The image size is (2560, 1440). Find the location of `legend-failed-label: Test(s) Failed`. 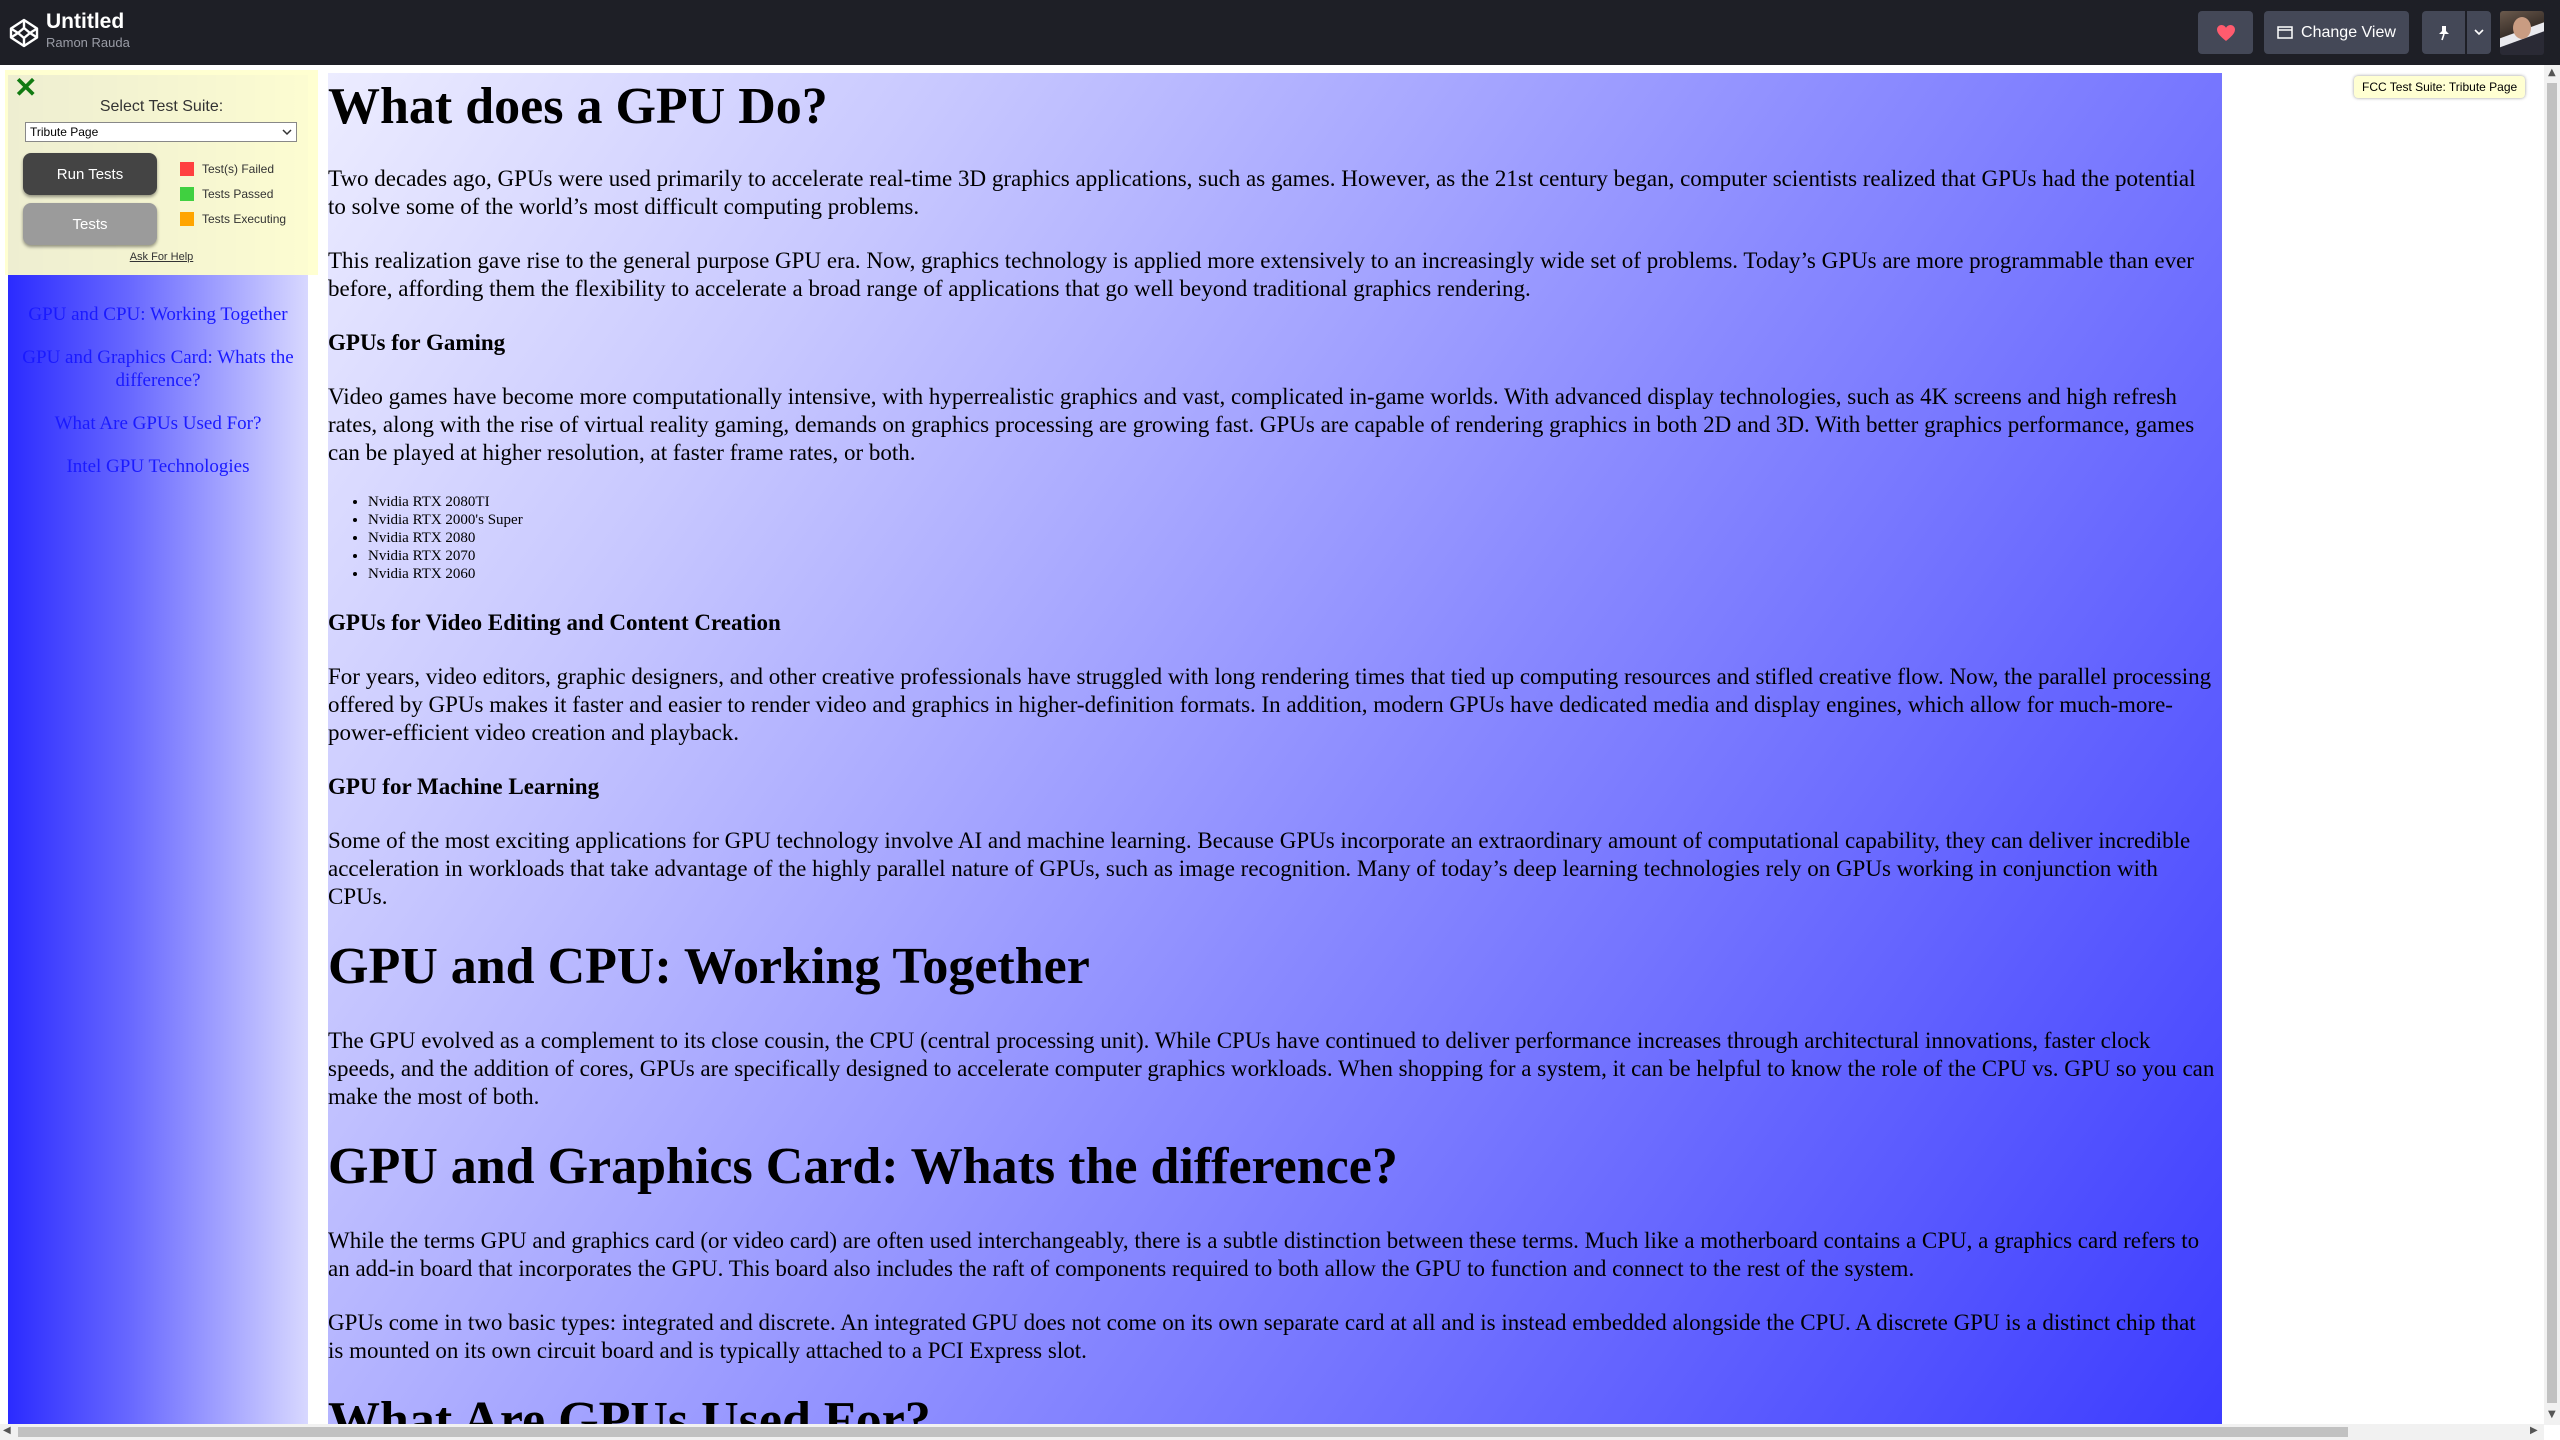

legend-failed-label: Test(s) Failed is located at coordinates (238, 169).